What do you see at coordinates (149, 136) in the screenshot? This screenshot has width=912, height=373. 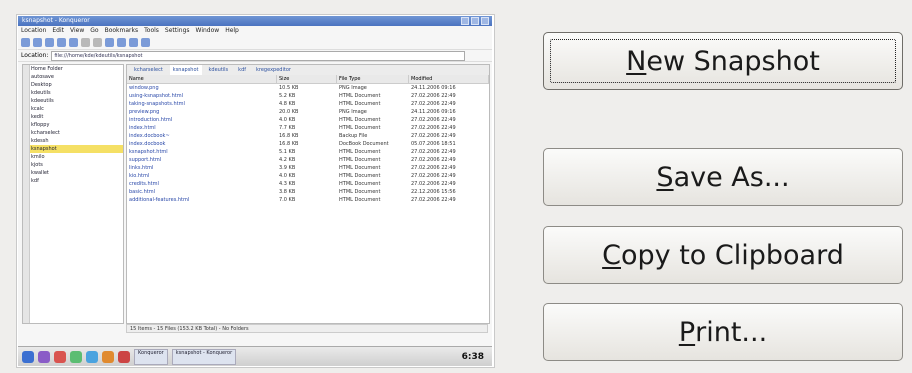 I see `file-name: index.docbook~` at bounding box center [149, 136].